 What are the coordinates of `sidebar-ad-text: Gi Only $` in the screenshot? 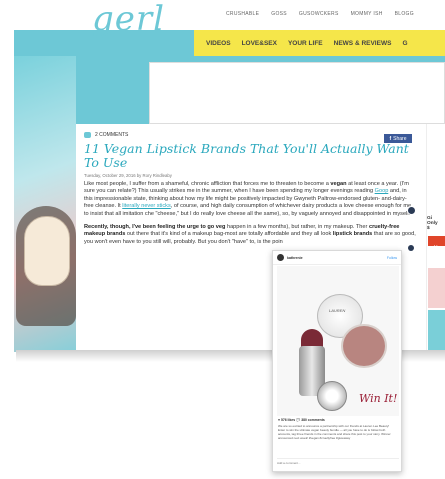 It's located at (432, 223).